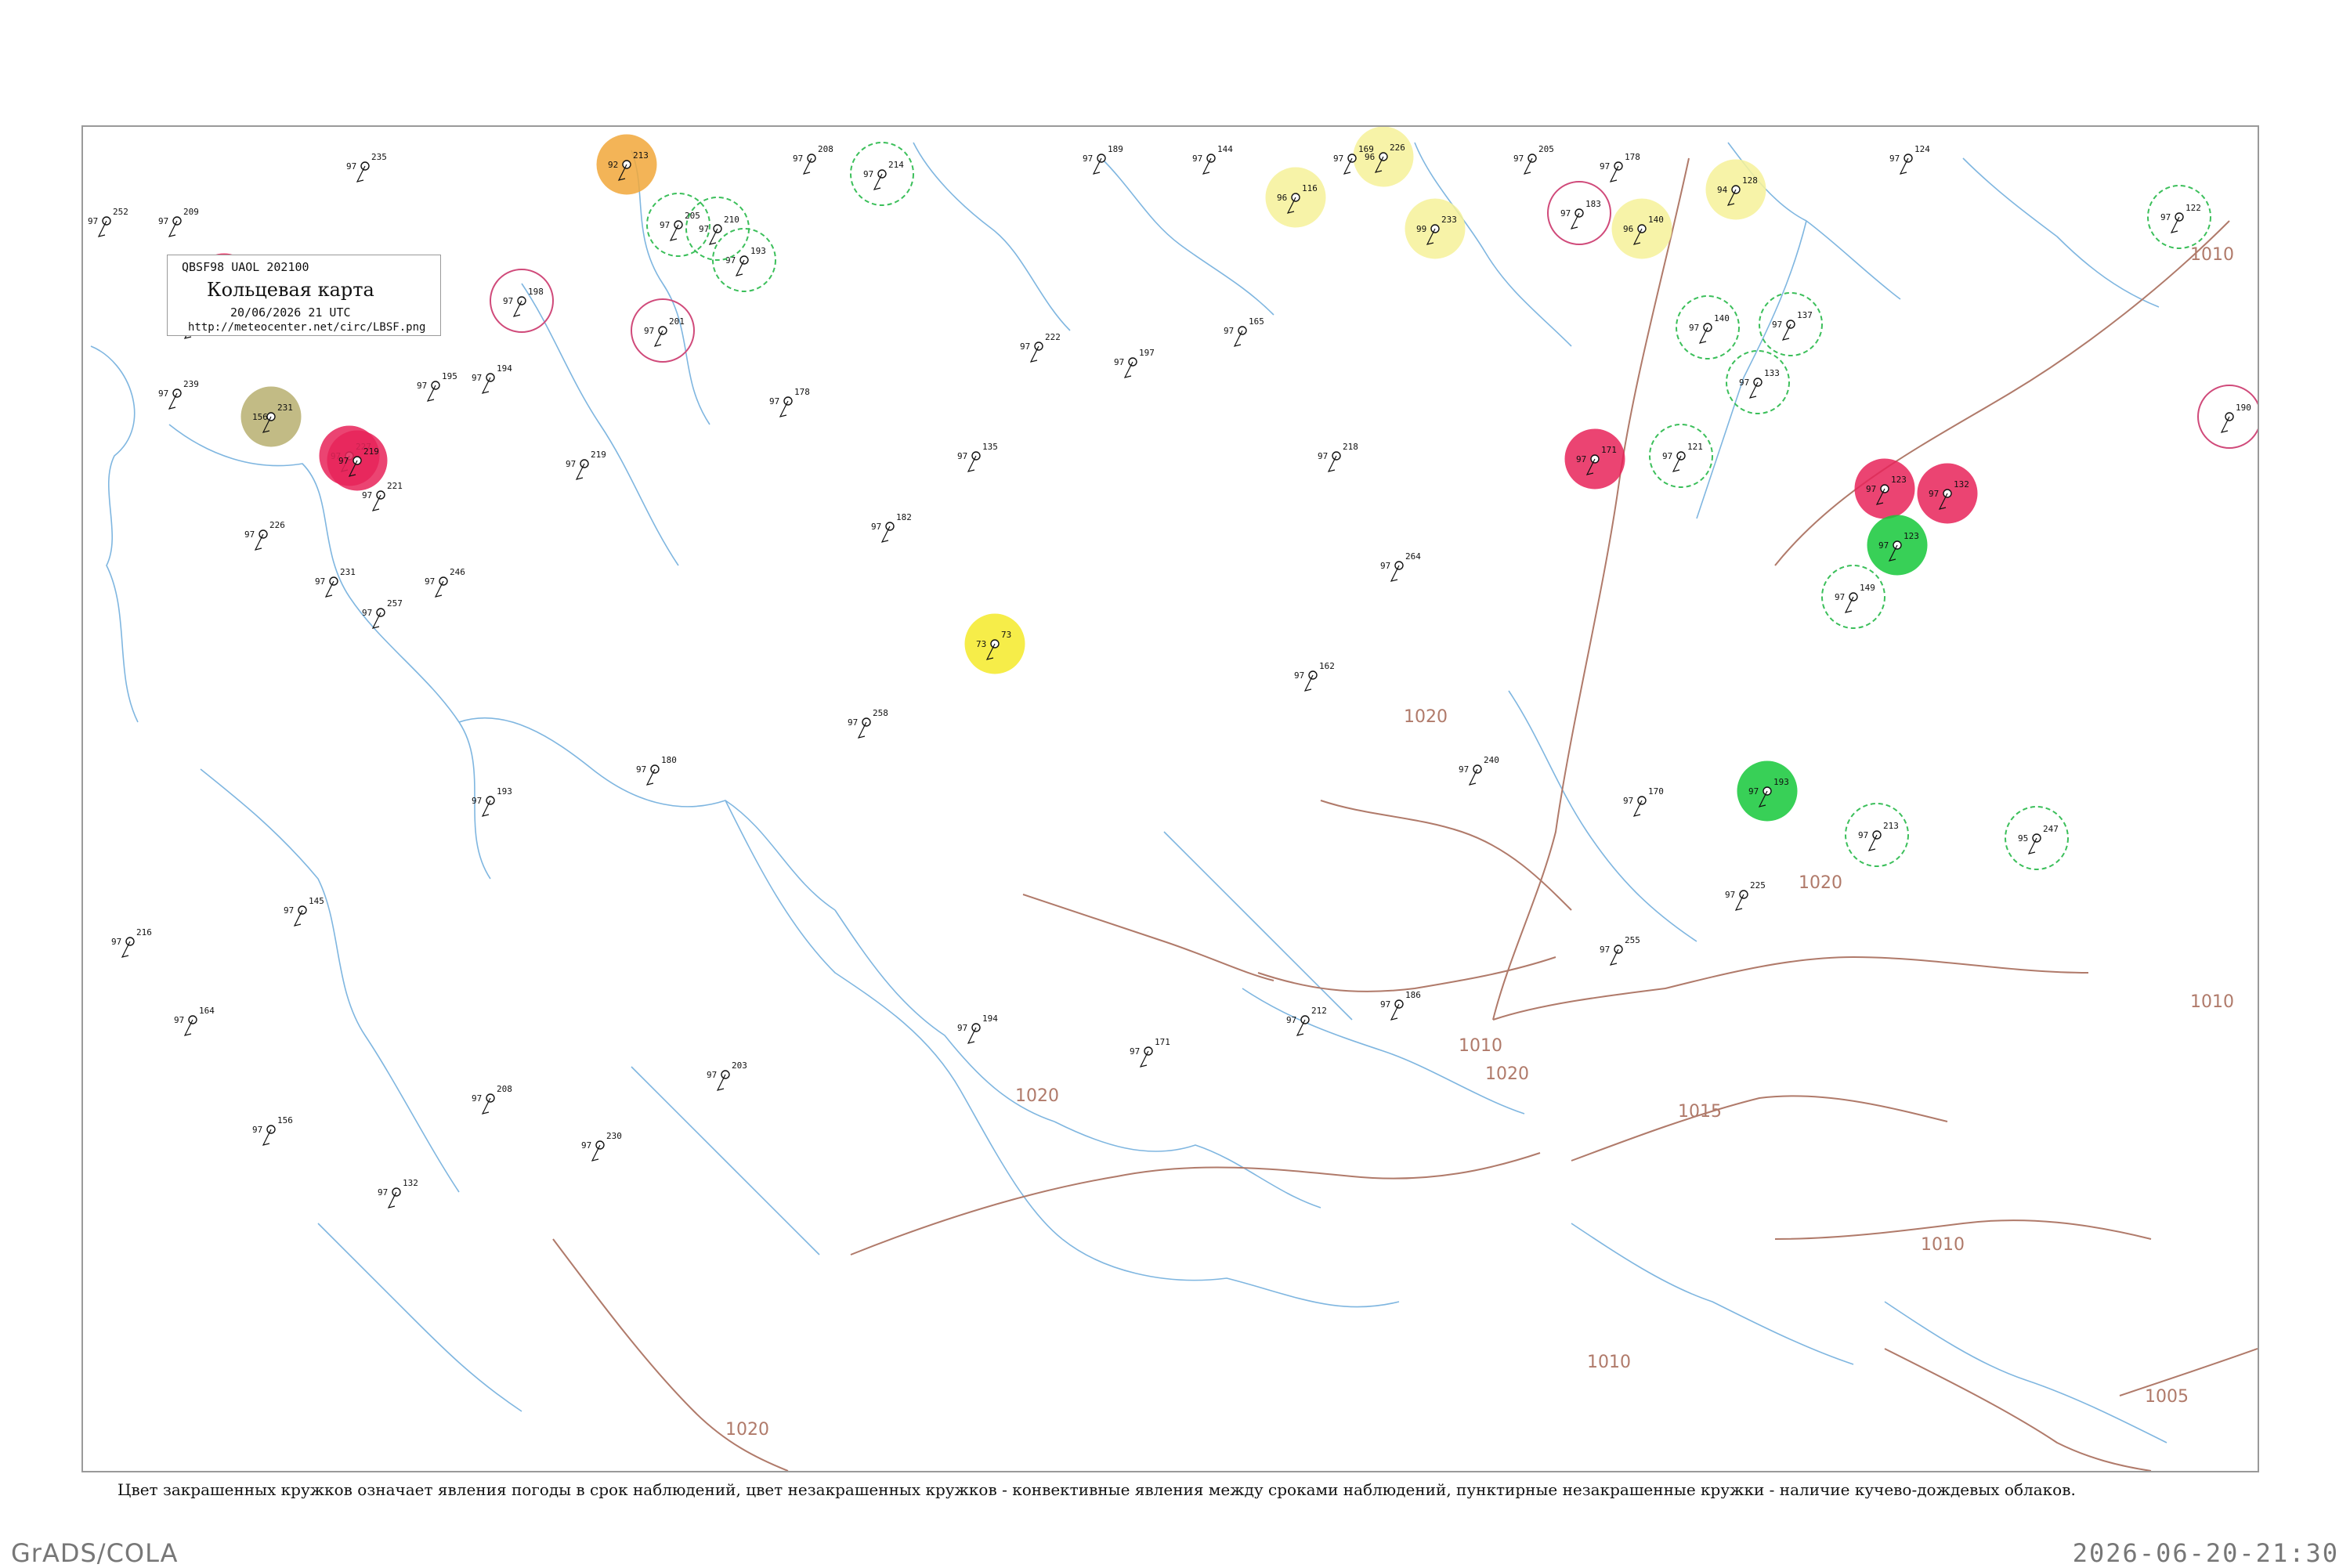  What do you see at coordinates (1877, 835) in the screenshot?
I see `station-plot: 213 97` at bounding box center [1877, 835].